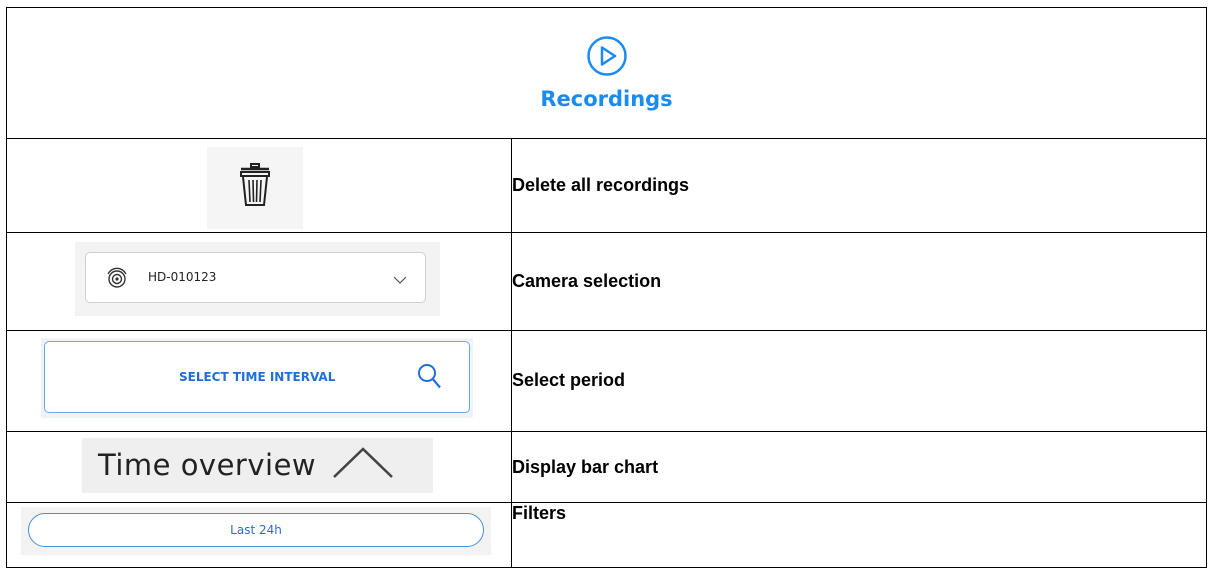  I want to click on search-icon, so click(429, 378).